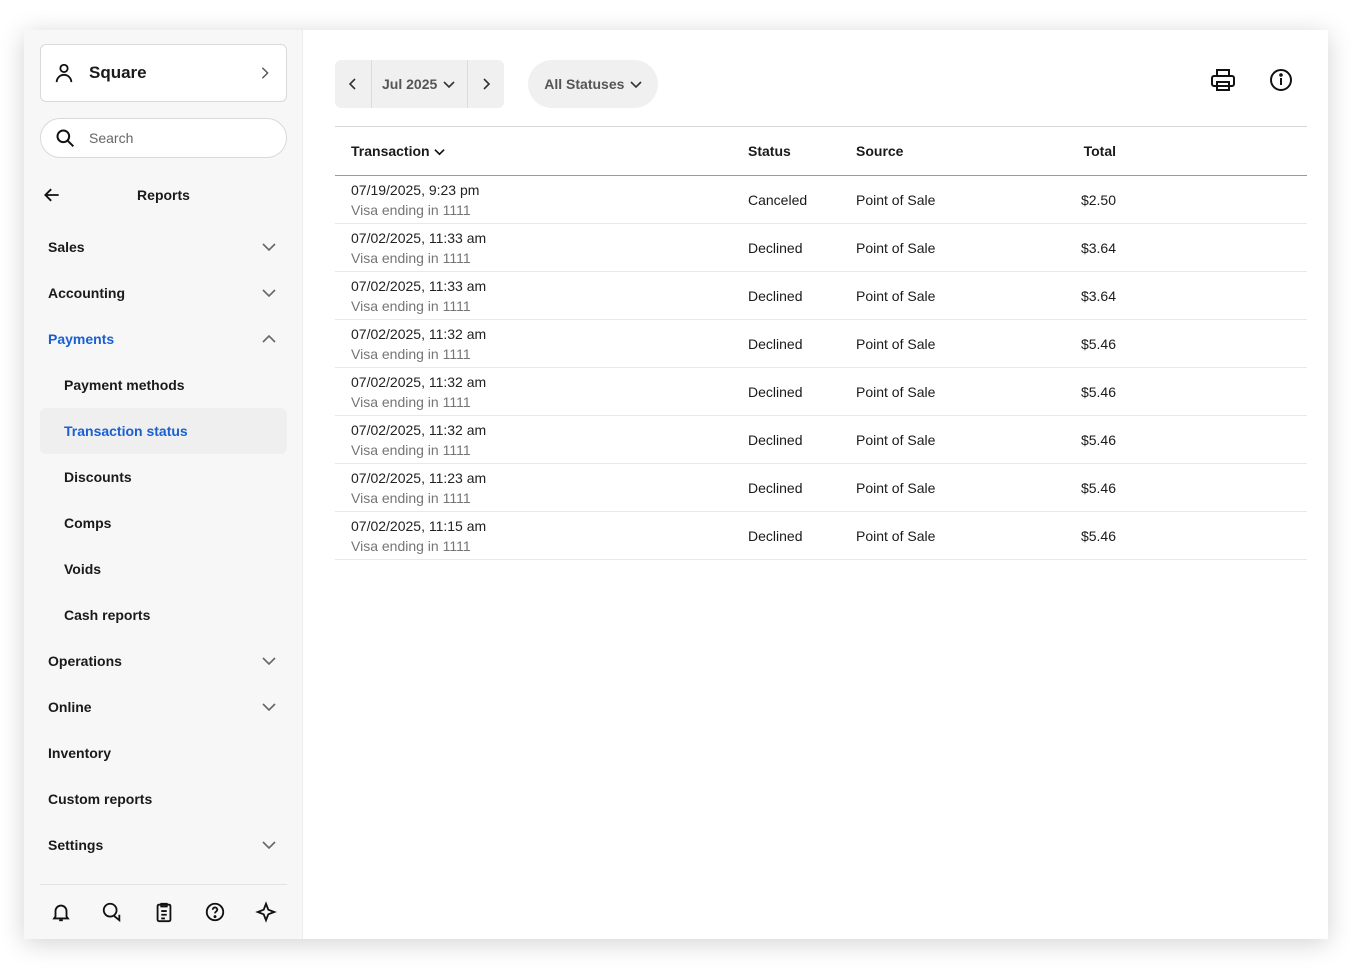  I want to click on sidebar-item-label: Sales, so click(66, 247).